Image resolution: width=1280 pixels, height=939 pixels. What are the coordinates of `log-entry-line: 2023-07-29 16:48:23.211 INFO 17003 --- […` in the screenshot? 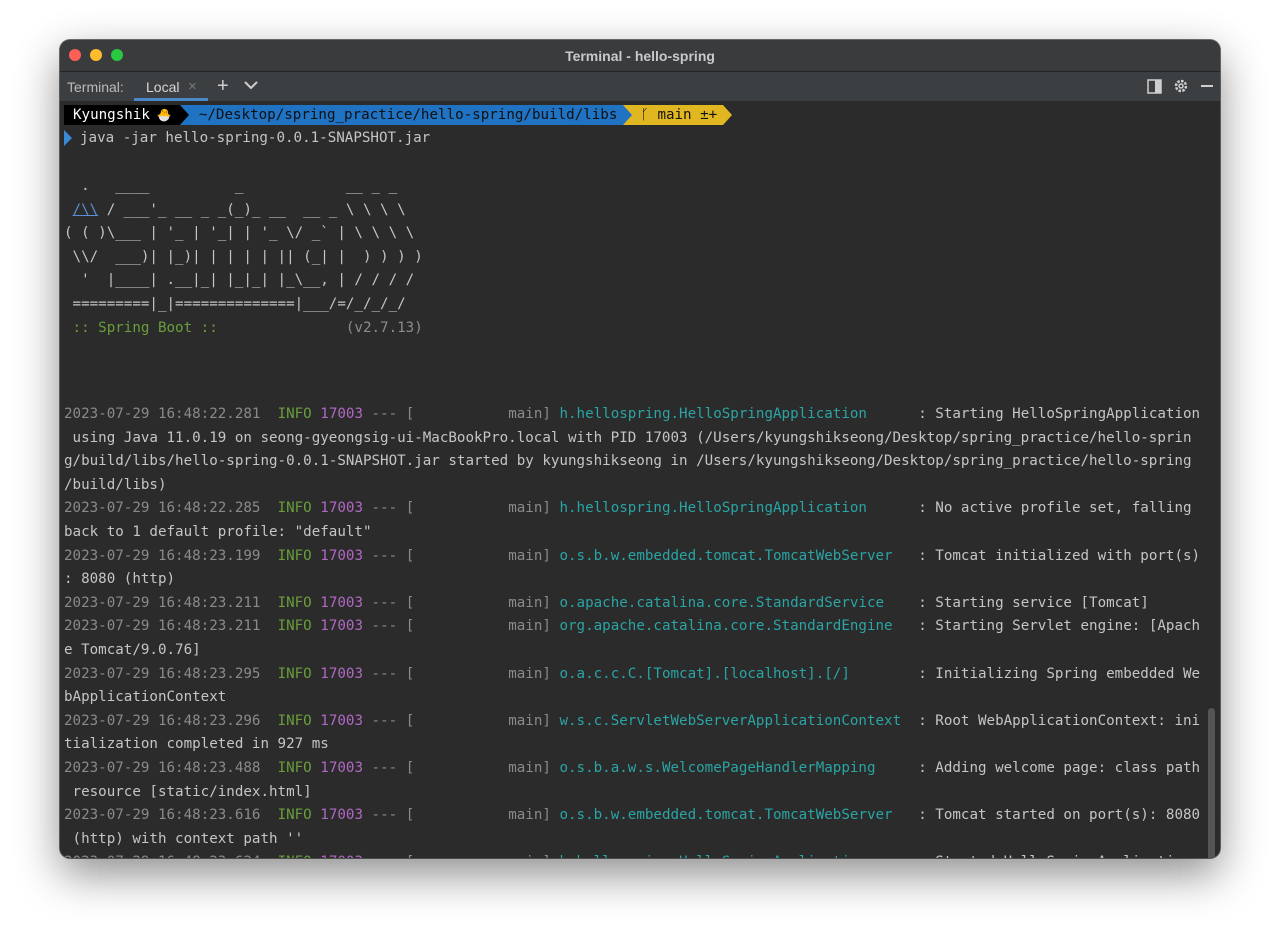 It's located at (606, 603).